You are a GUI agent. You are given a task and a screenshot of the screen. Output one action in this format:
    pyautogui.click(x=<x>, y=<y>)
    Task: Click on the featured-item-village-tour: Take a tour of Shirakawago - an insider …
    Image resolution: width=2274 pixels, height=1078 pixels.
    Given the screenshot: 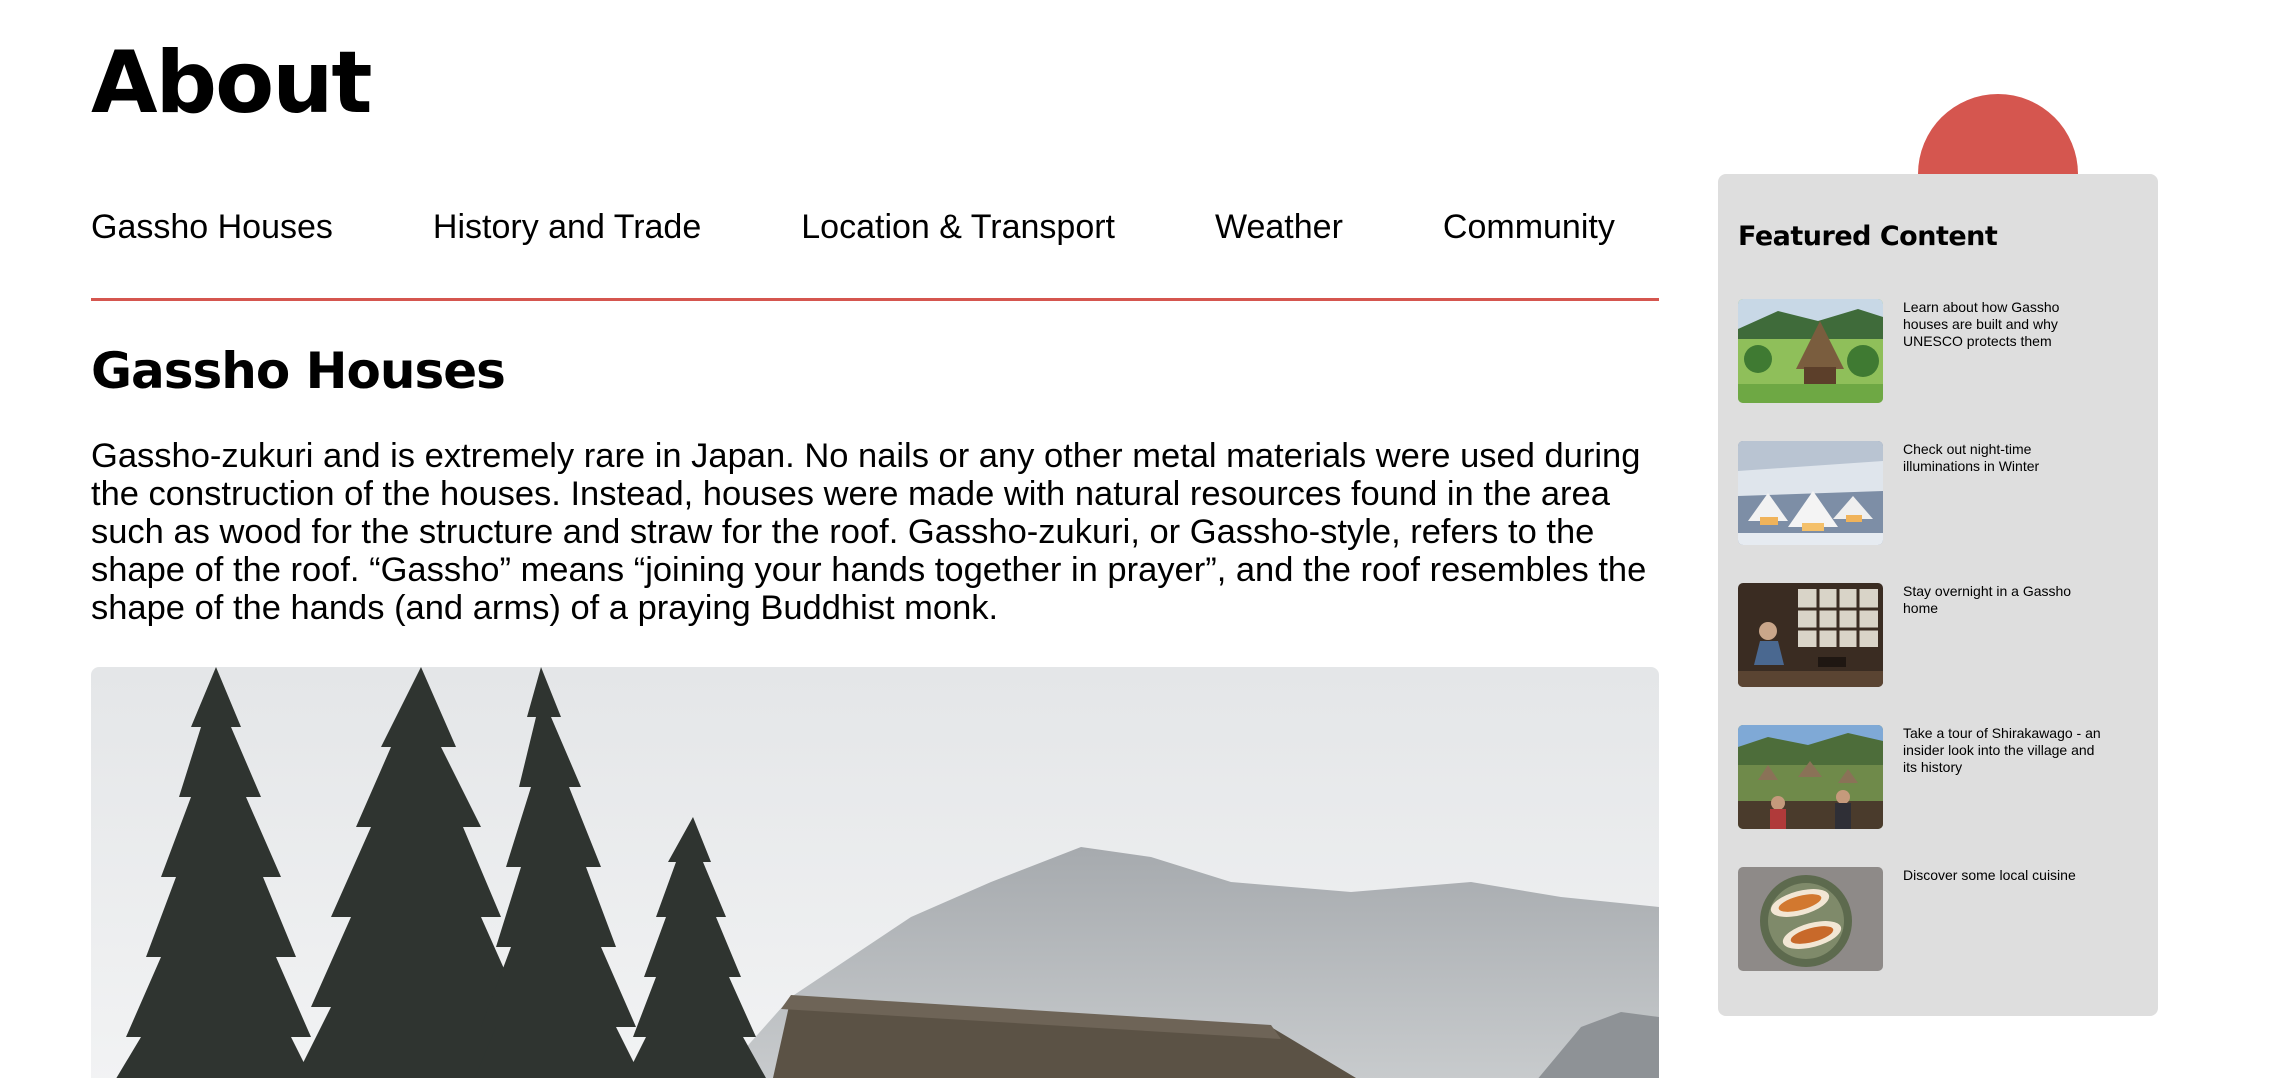 What is the action you would take?
    pyautogui.click(x=1938, y=777)
    